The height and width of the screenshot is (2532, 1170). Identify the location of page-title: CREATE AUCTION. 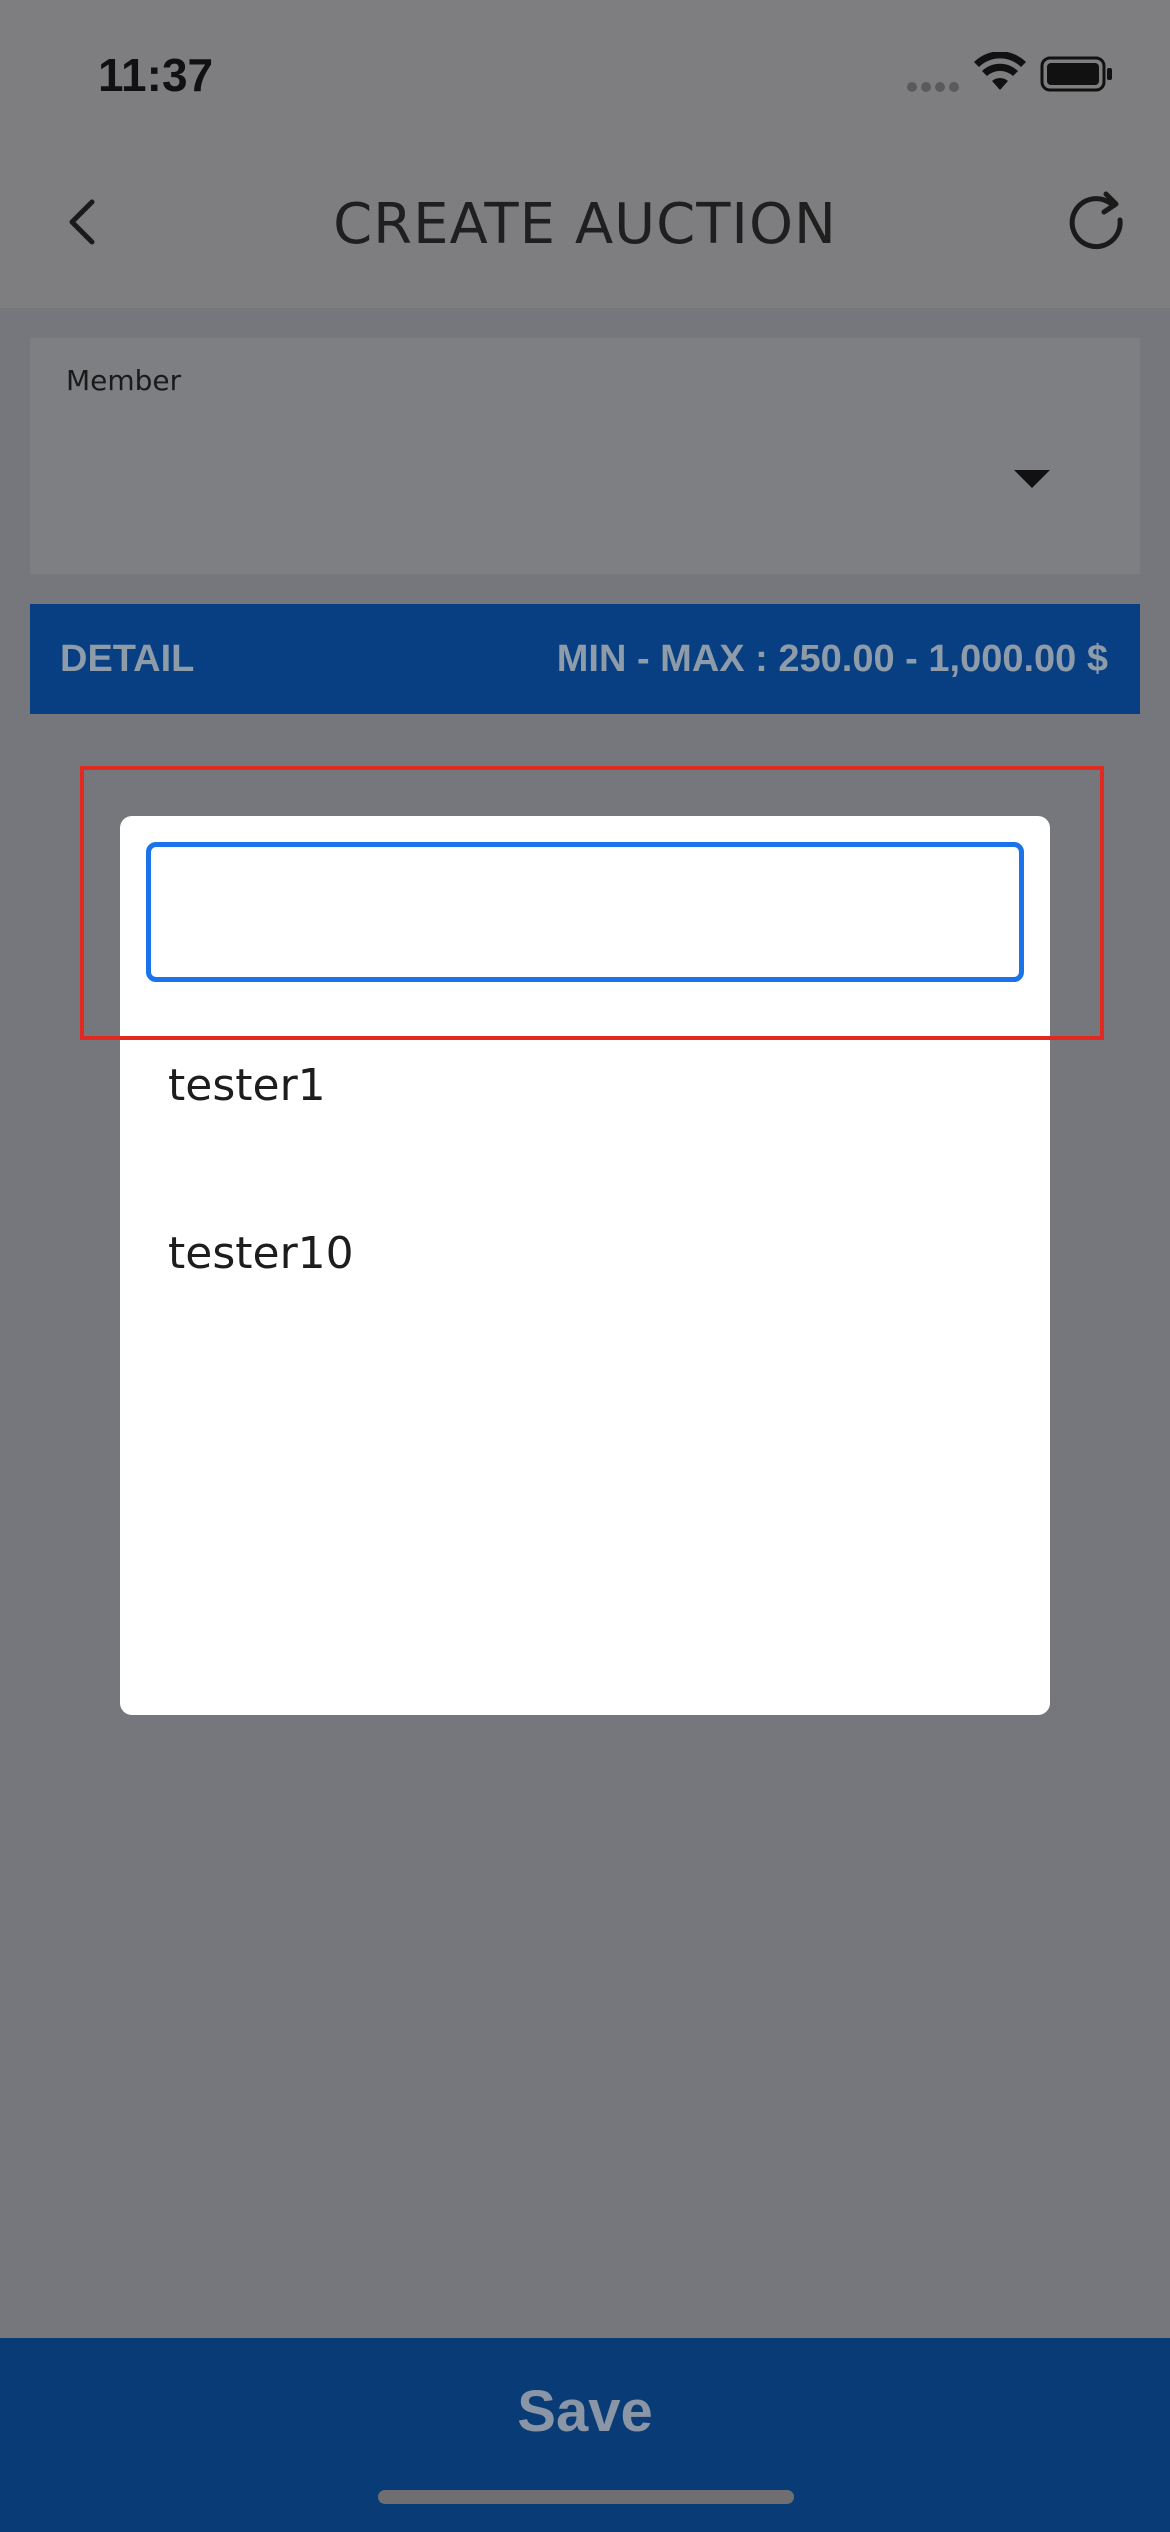
(585, 224).